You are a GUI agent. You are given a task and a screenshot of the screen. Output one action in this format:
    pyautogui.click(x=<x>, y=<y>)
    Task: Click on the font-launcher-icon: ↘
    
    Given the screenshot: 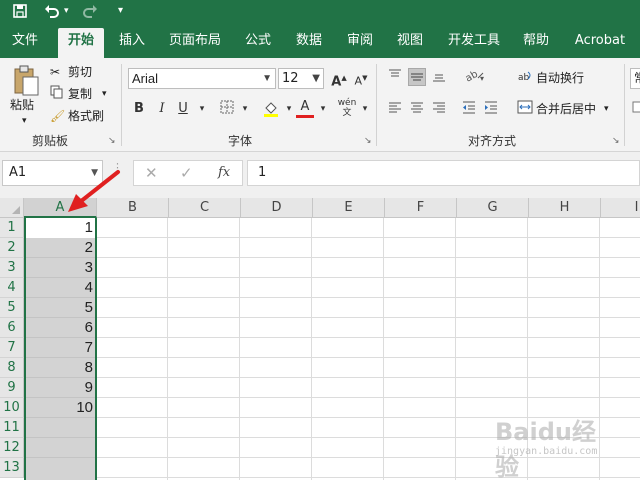 What is the action you would take?
    pyautogui.click(x=368, y=141)
    